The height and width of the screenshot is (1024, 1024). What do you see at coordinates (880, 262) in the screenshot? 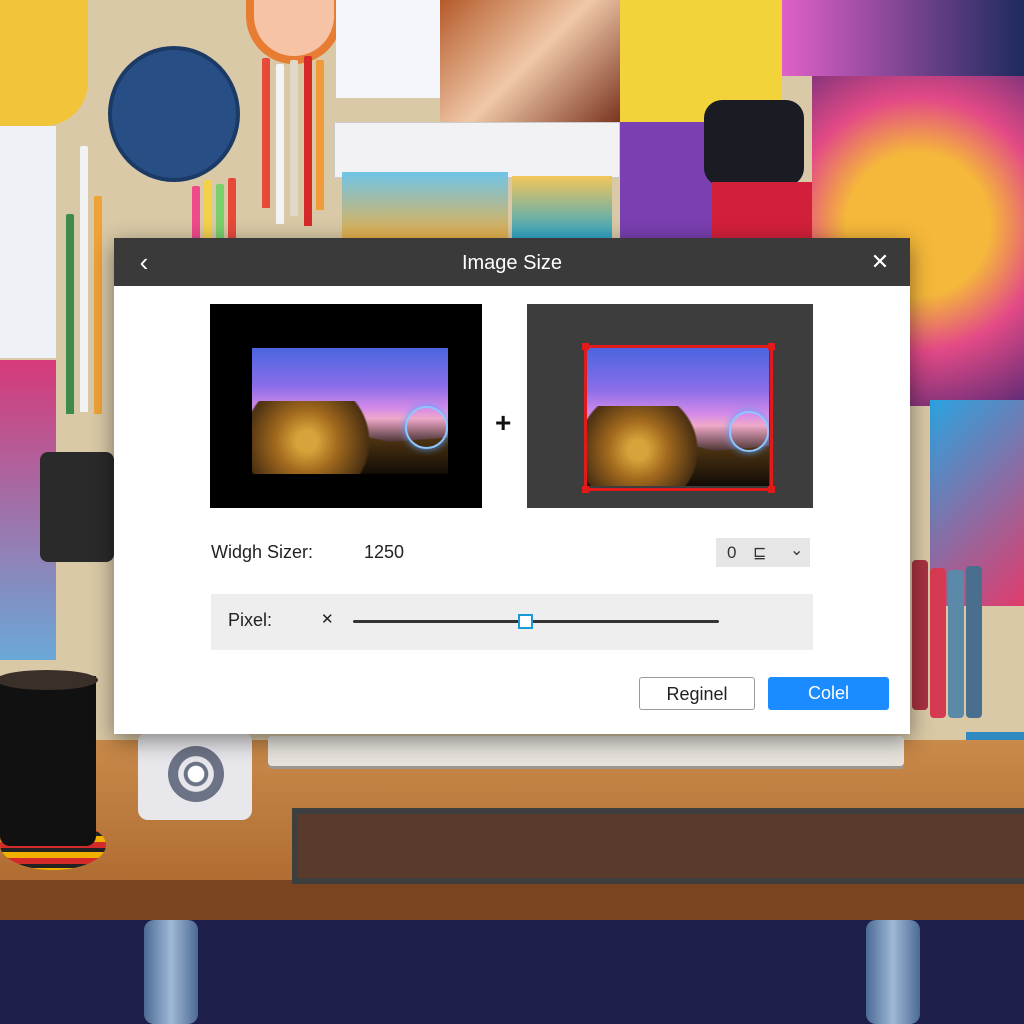
I see `close-icon: ✕` at bounding box center [880, 262].